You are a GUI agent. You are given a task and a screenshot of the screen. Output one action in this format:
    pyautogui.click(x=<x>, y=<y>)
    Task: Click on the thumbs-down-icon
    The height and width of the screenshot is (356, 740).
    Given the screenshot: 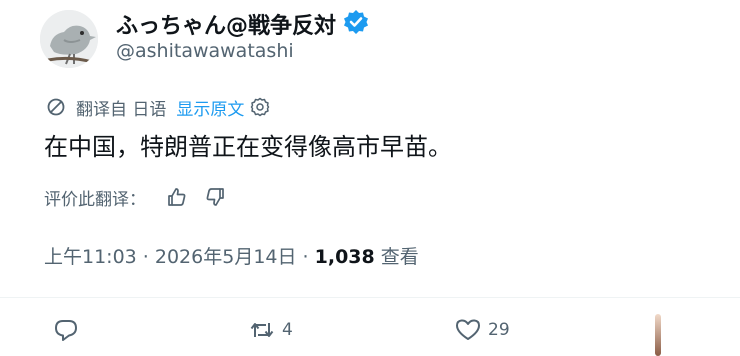 What is the action you would take?
    pyautogui.click(x=215, y=197)
    